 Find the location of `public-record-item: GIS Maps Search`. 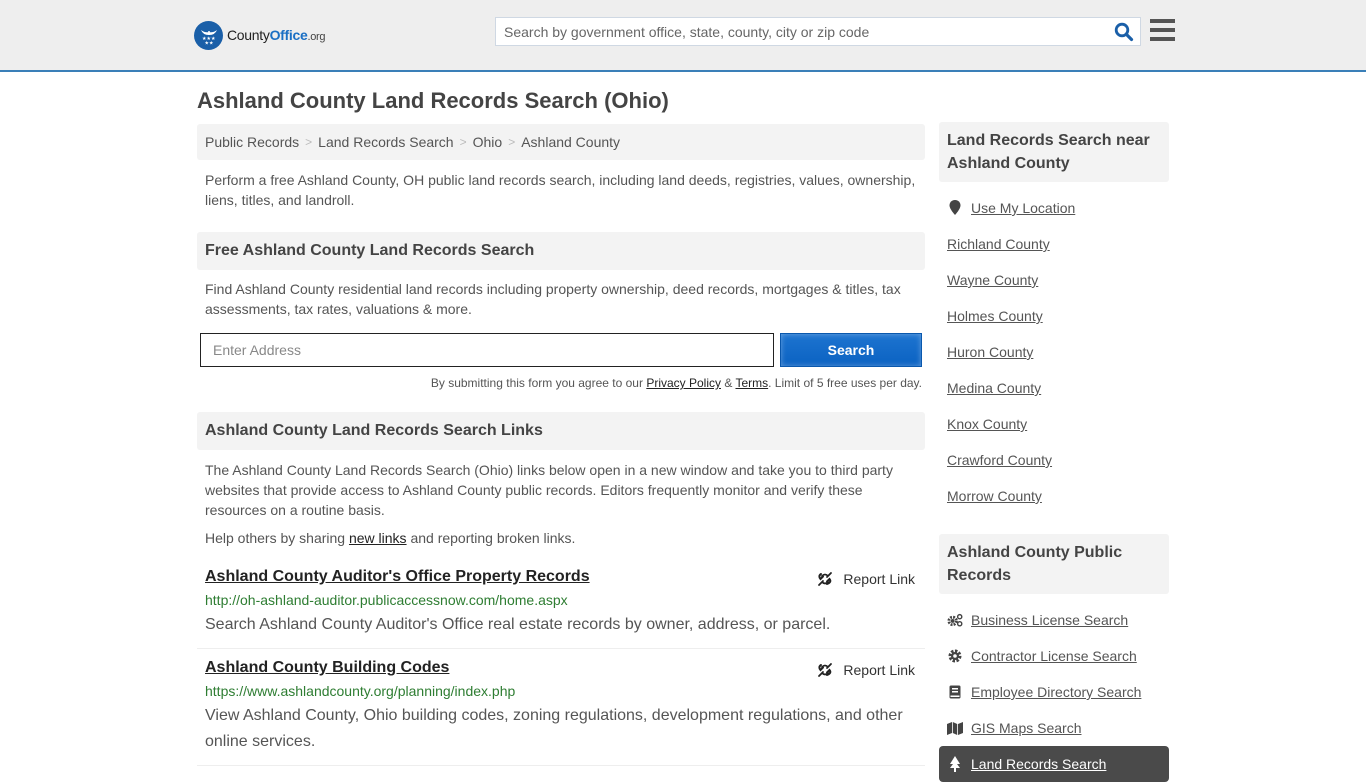

public-record-item: GIS Maps Search is located at coordinates (1058, 728).